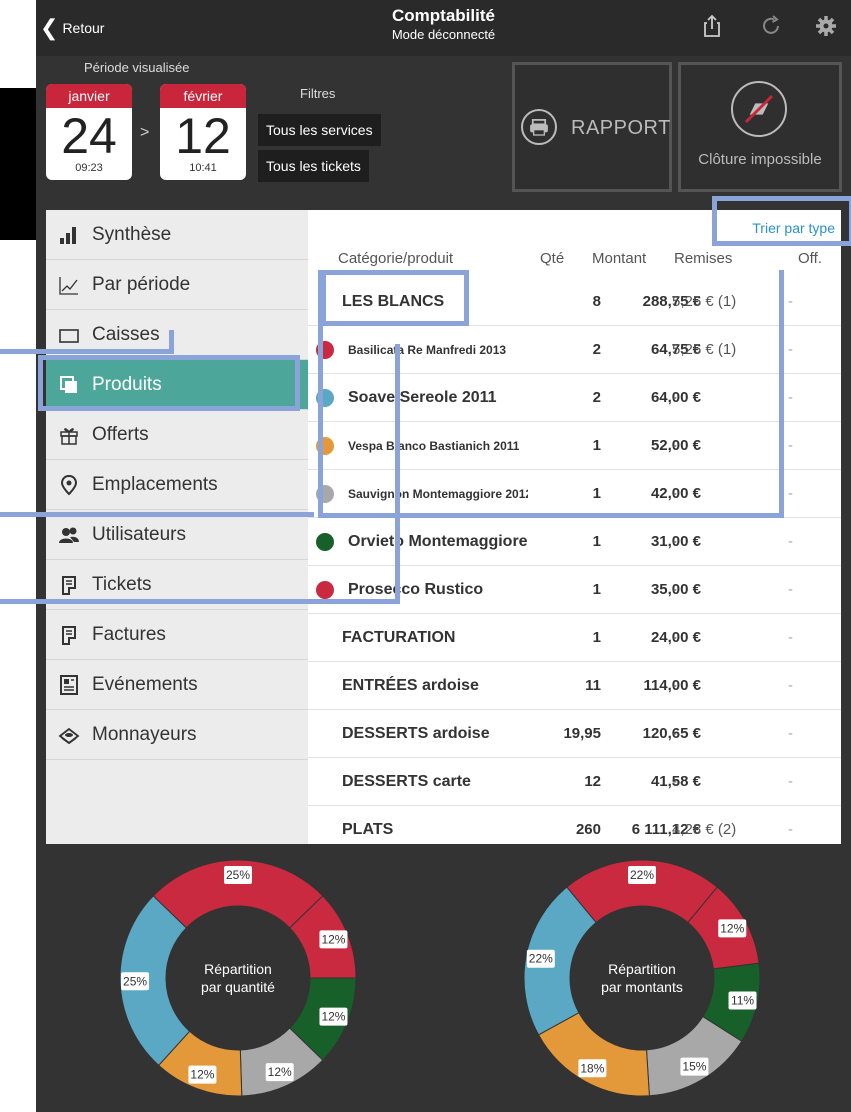 The image size is (851, 1112). I want to click on report-button: RAPPORT, so click(592, 127).